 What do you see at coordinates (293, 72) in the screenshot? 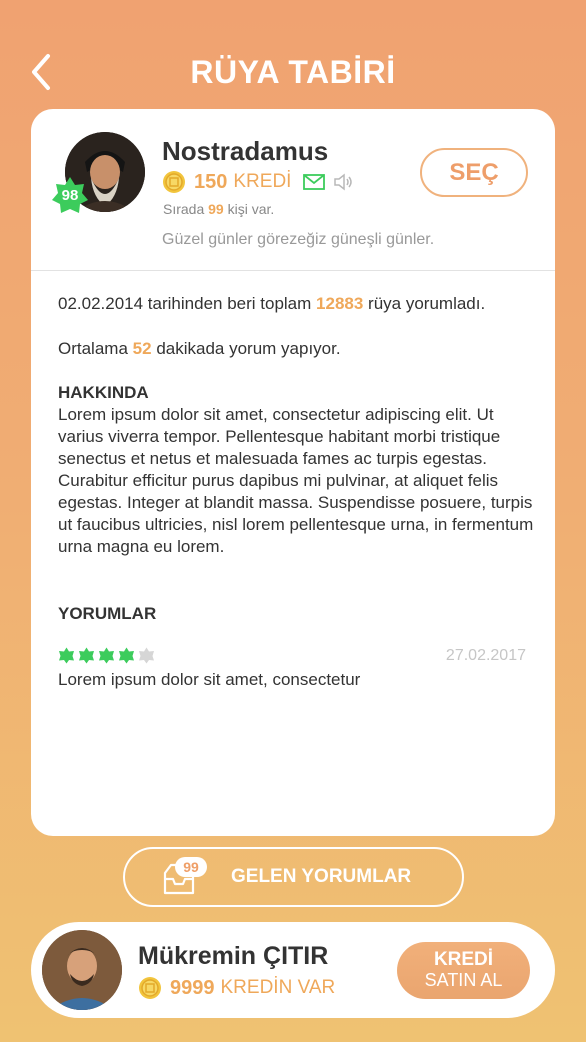
I see `page-title: RÜYA TABİRİ` at bounding box center [293, 72].